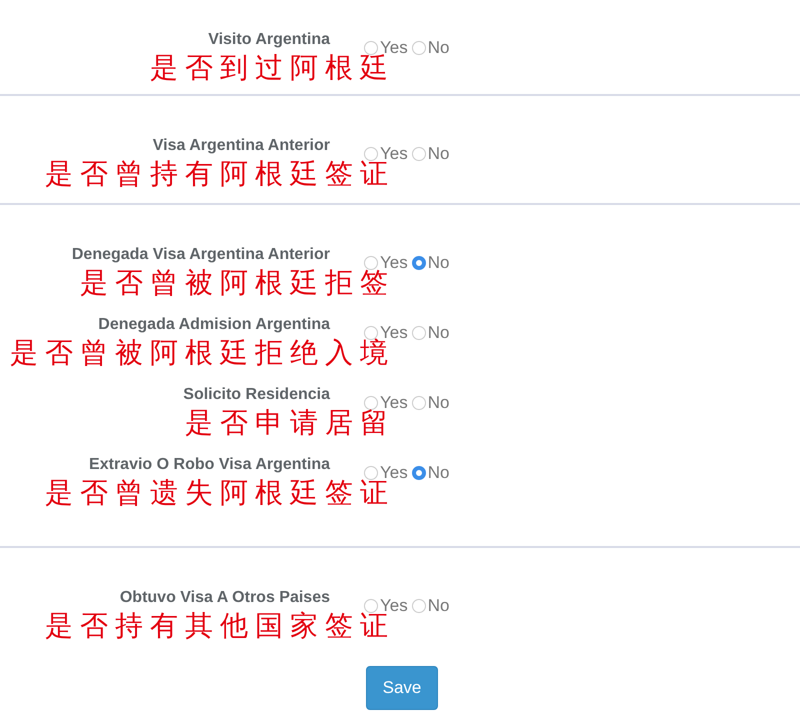 The image size is (800, 728). I want to click on question-label: Visito Argentina, so click(269, 40).